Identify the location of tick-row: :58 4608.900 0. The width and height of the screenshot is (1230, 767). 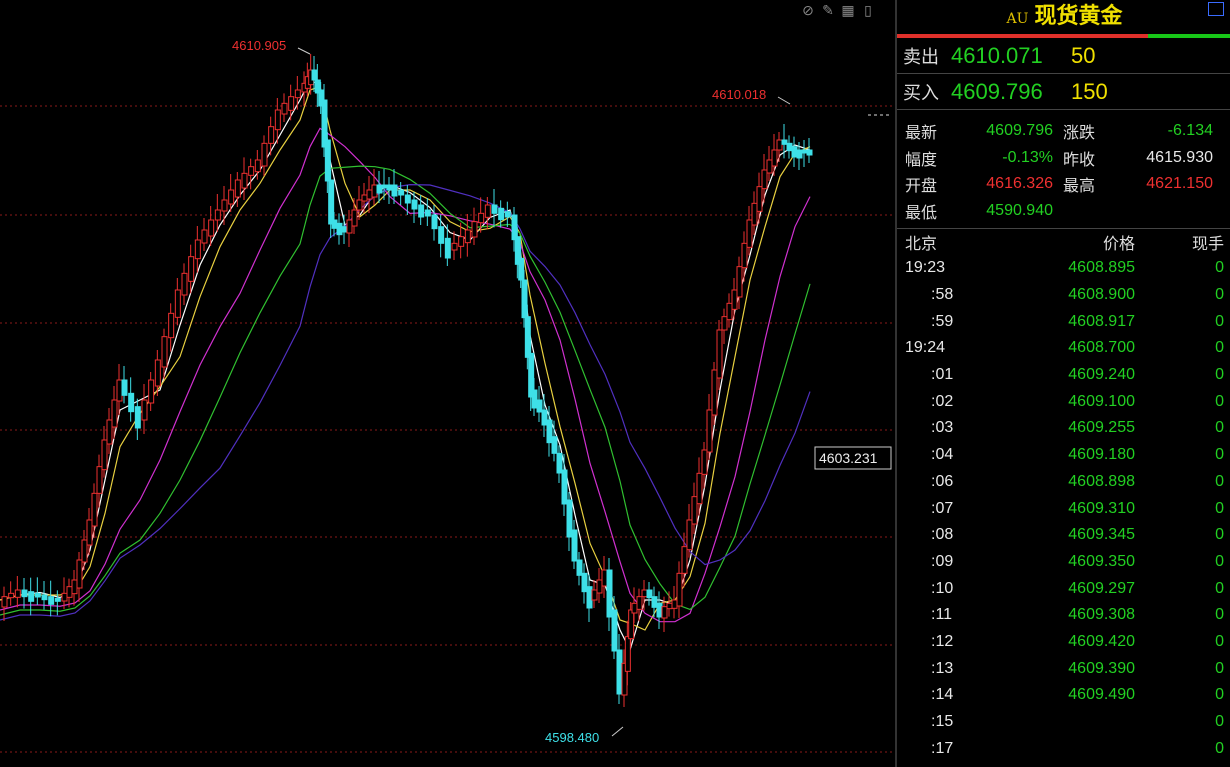
(1063, 295).